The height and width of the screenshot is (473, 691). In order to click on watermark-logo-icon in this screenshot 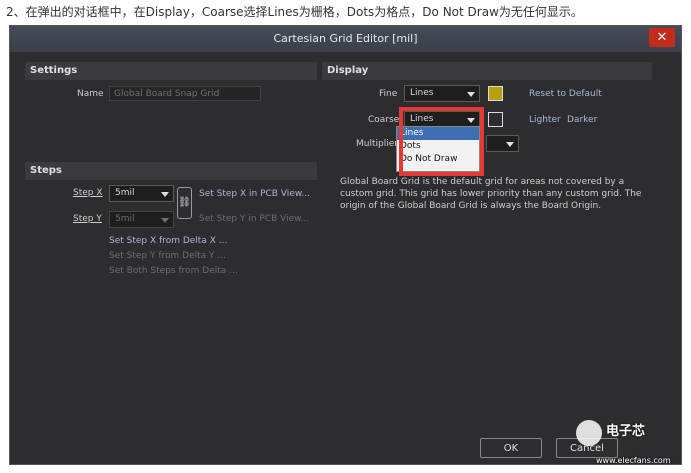, I will do `click(589, 433)`.